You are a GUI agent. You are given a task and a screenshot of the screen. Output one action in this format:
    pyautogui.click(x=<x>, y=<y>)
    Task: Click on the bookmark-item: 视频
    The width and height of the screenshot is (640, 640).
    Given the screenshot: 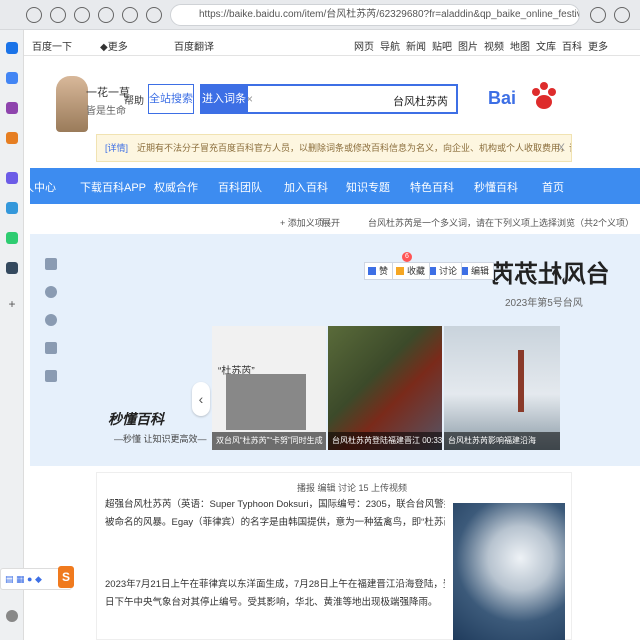 What is the action you would take?
    pyautogui.click(x=494, y=45)
    